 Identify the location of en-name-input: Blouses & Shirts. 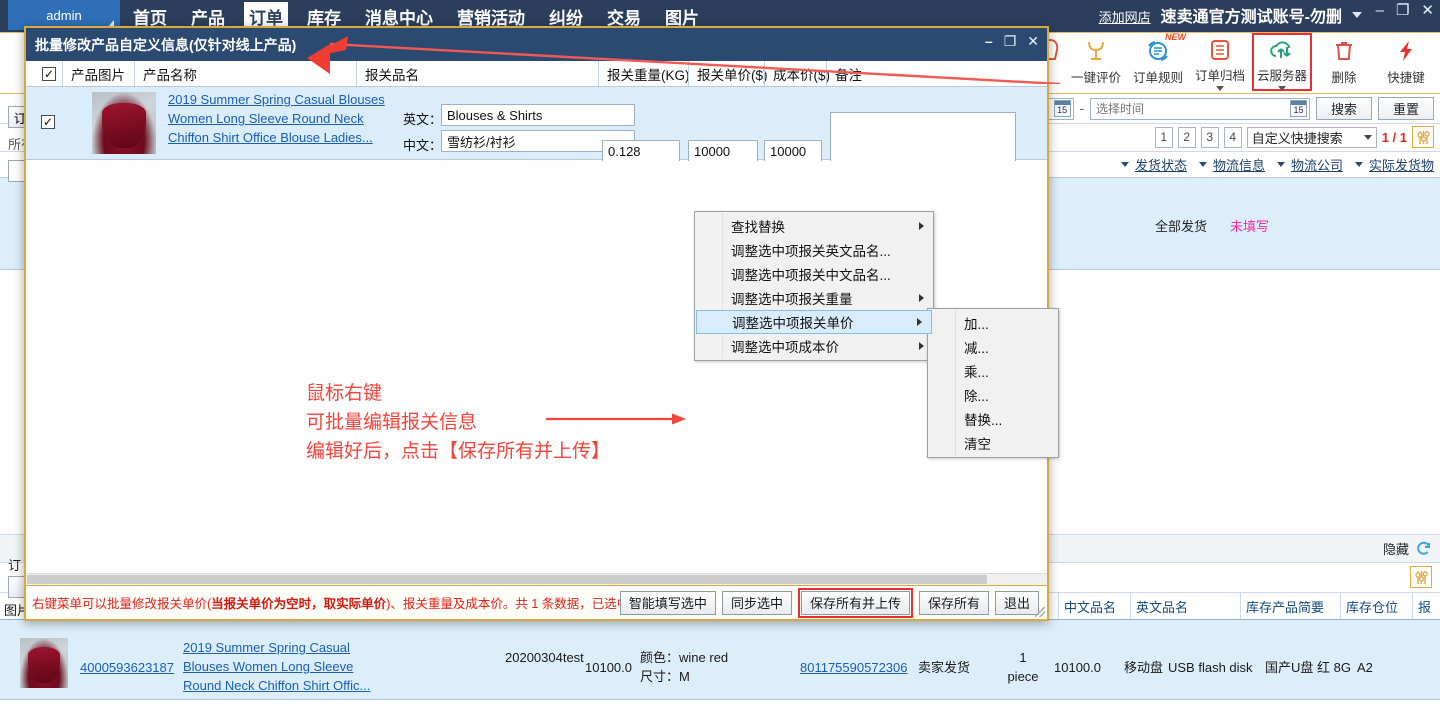
(538, 115).